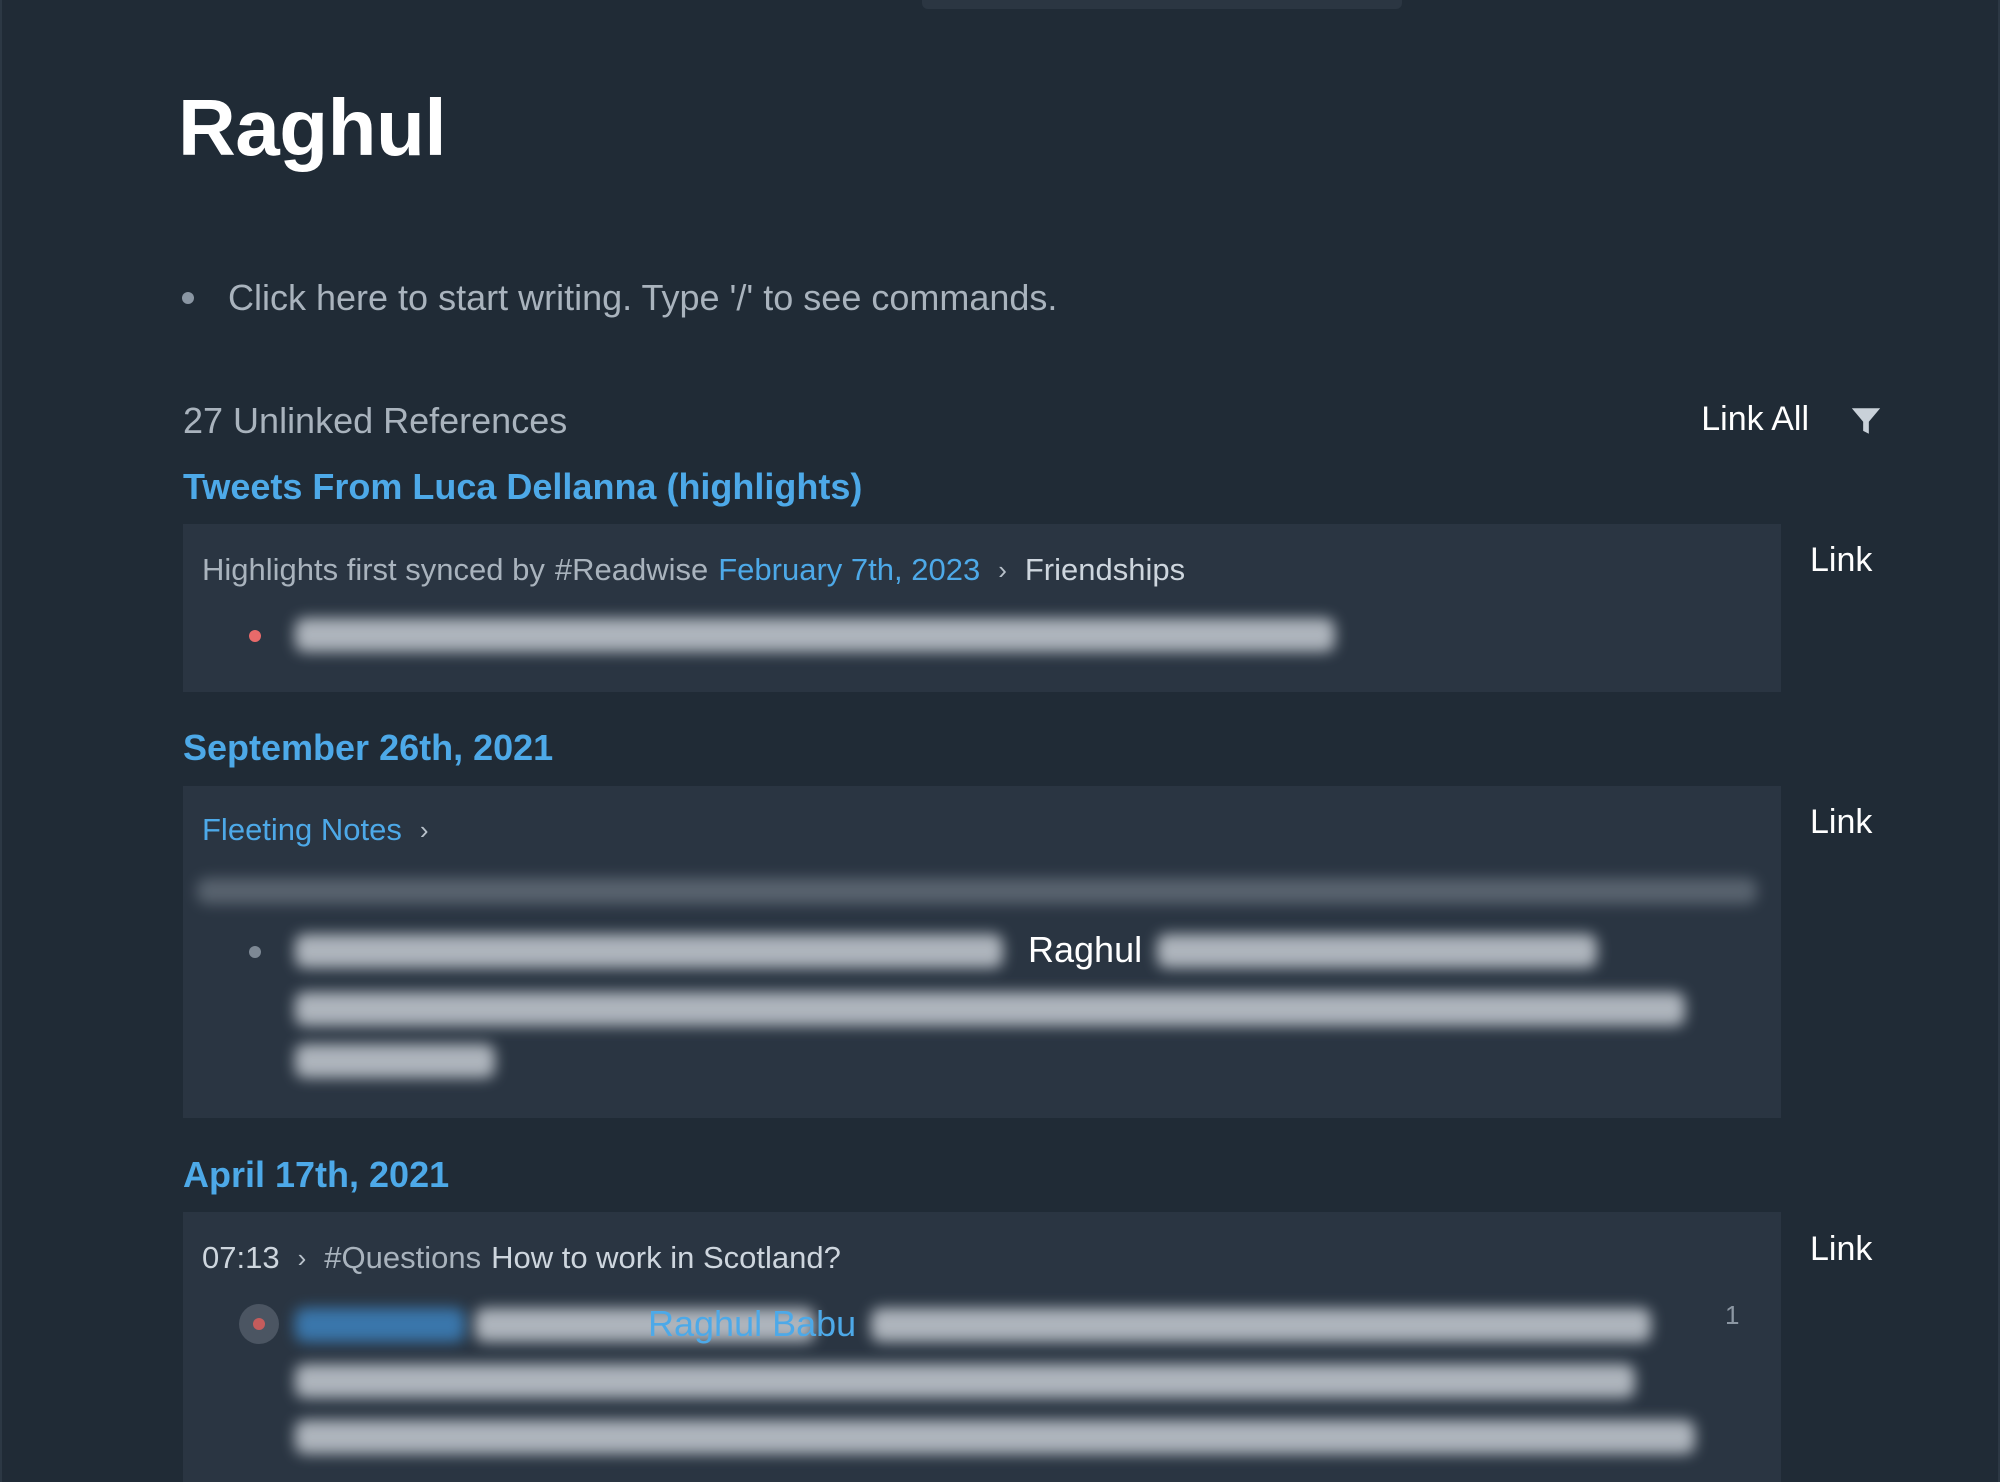  I want to click on link-all-button: Link All, so click(1755, 419).